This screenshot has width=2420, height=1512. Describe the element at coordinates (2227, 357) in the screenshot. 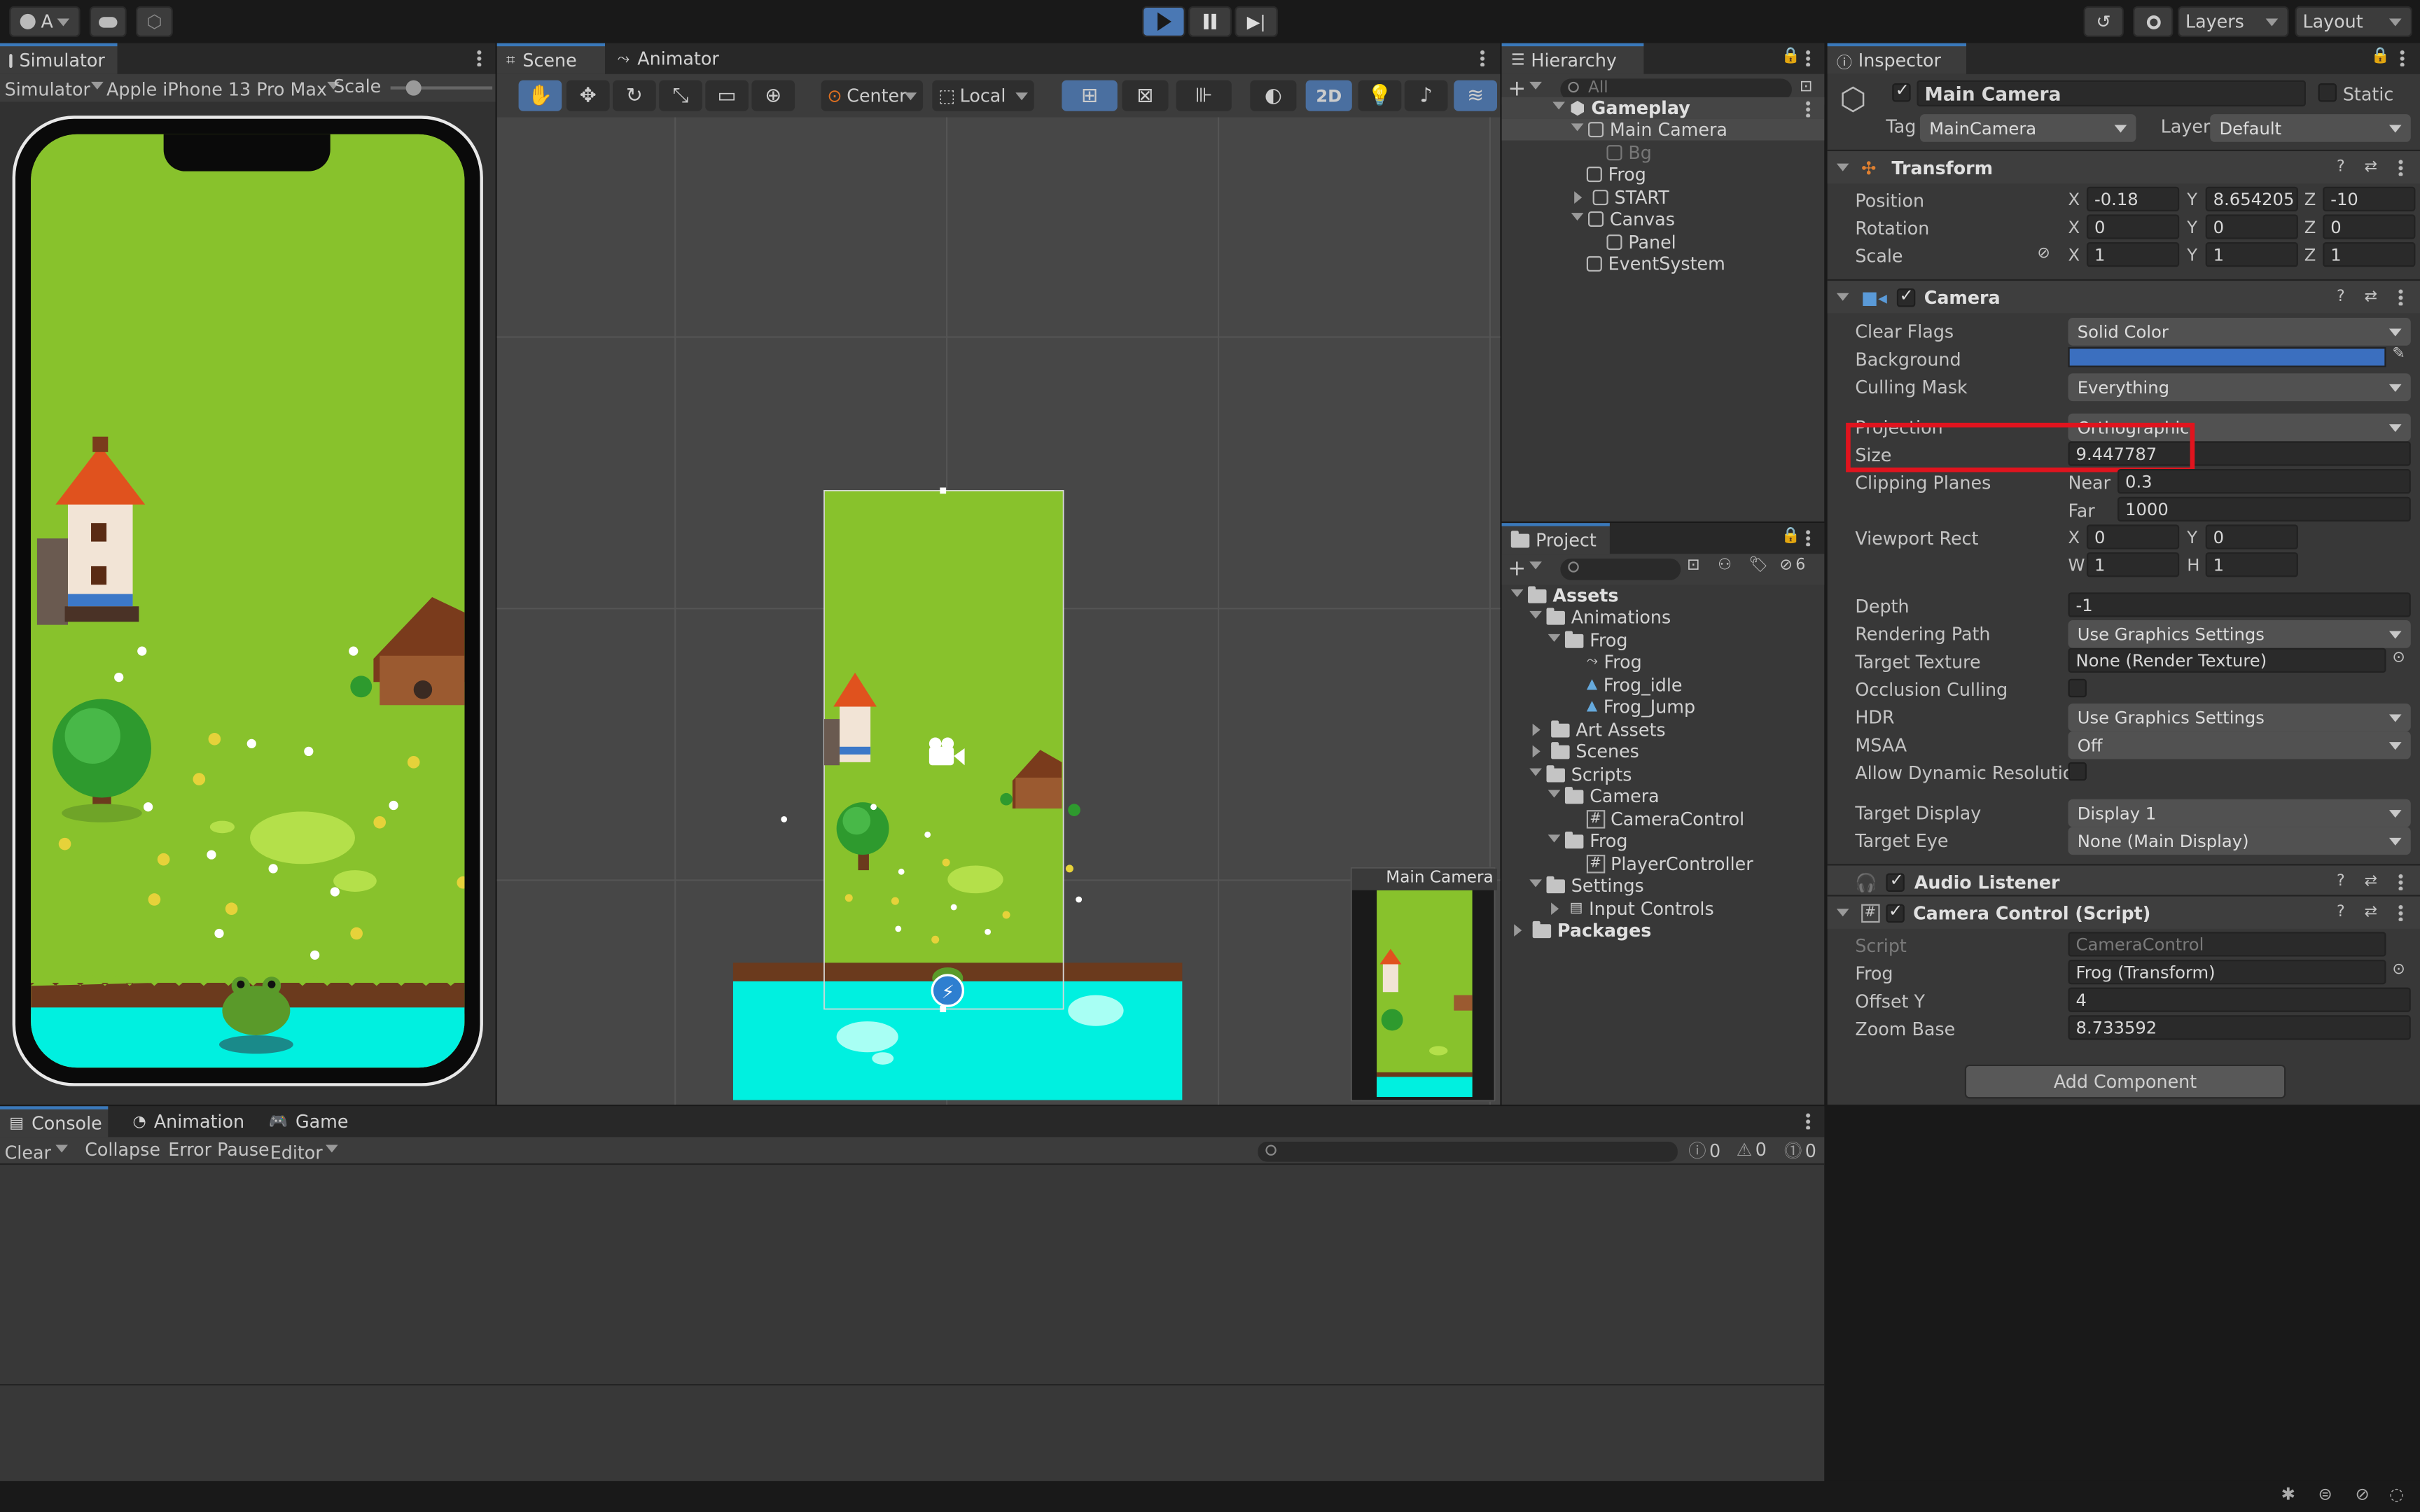

I see `background-color-swatch` at that location.